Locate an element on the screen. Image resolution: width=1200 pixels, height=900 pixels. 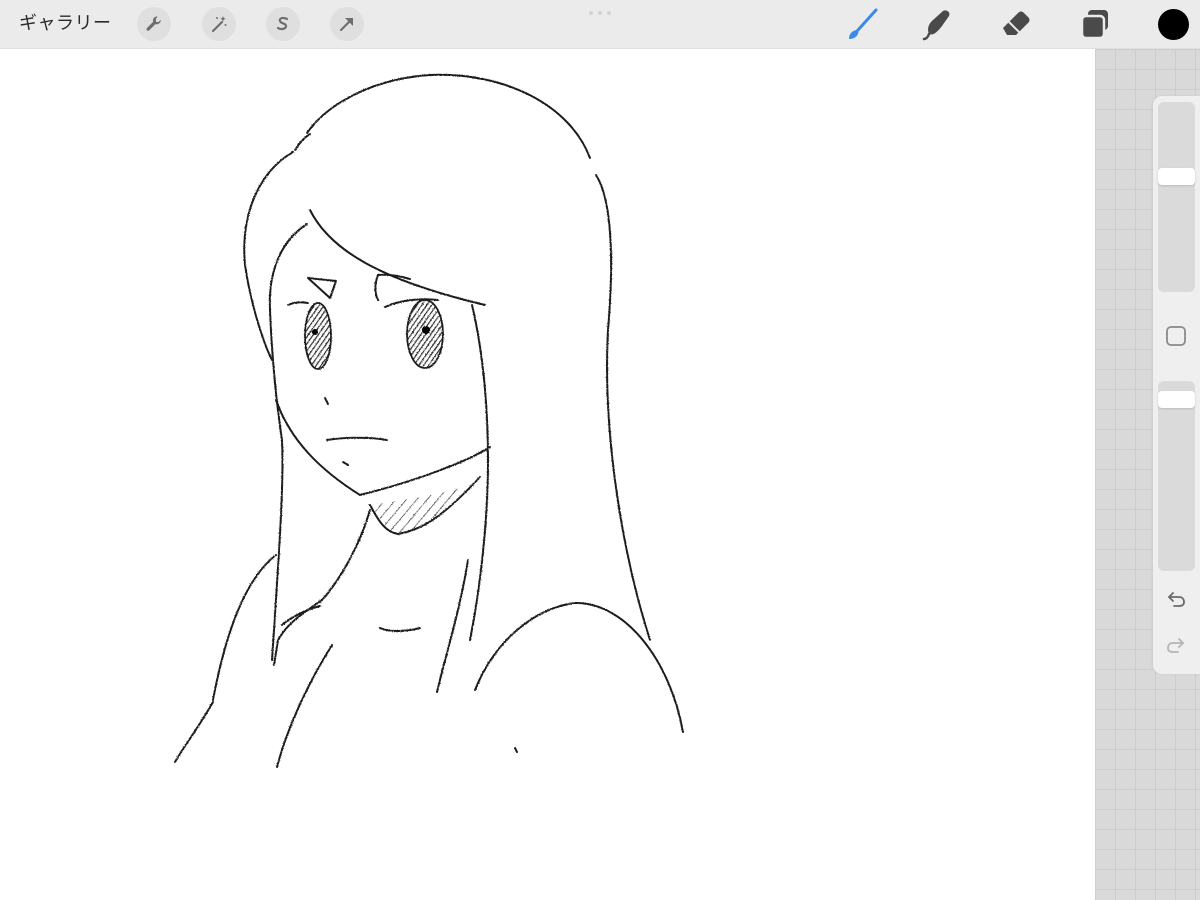
eraser-icon is located at coordinates (1016, 23).